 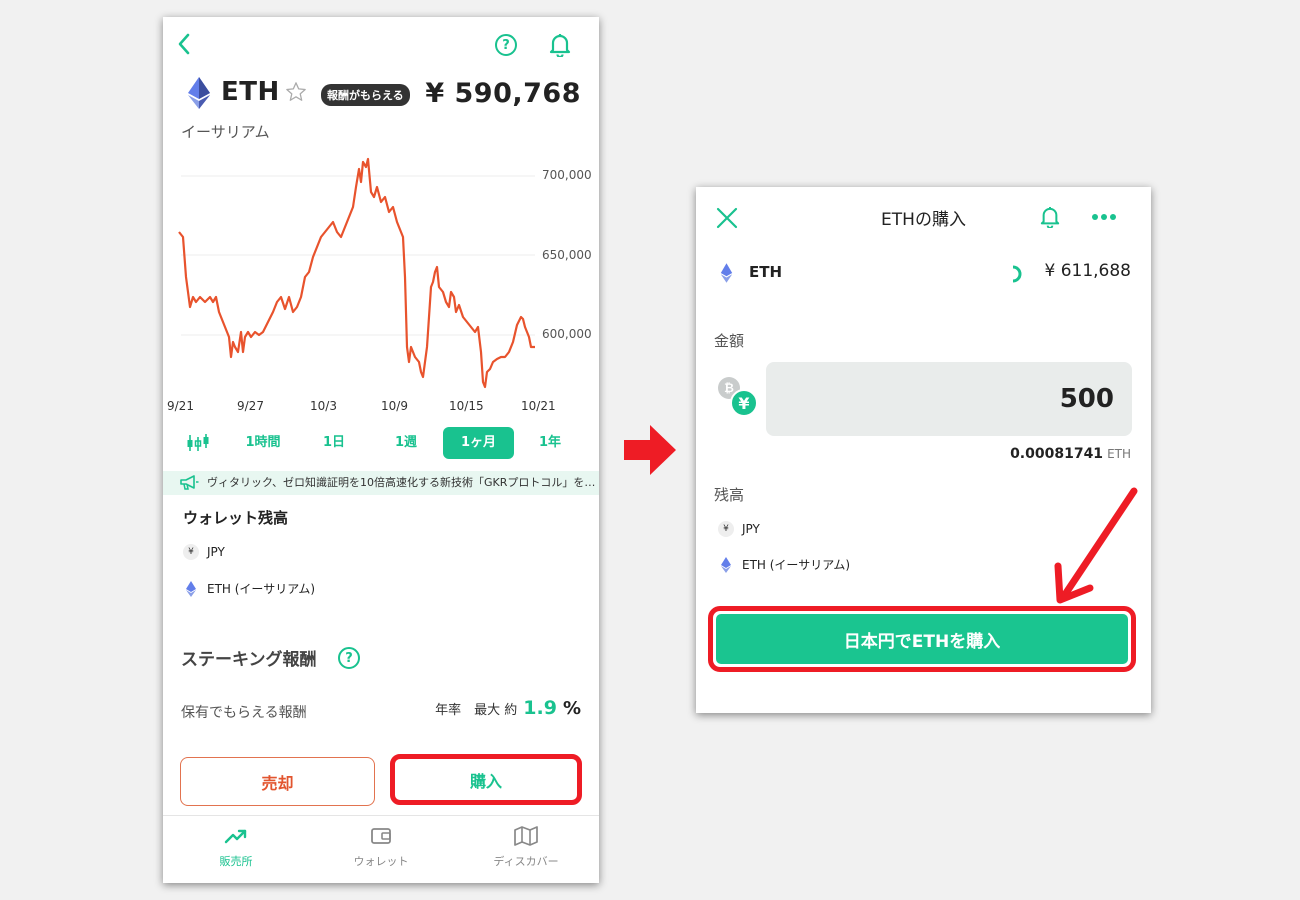 What do you see at coordinates (466, 406) in the screenshot?
I see `x-tick-label: 10/15` at bounding box center [466, 406].